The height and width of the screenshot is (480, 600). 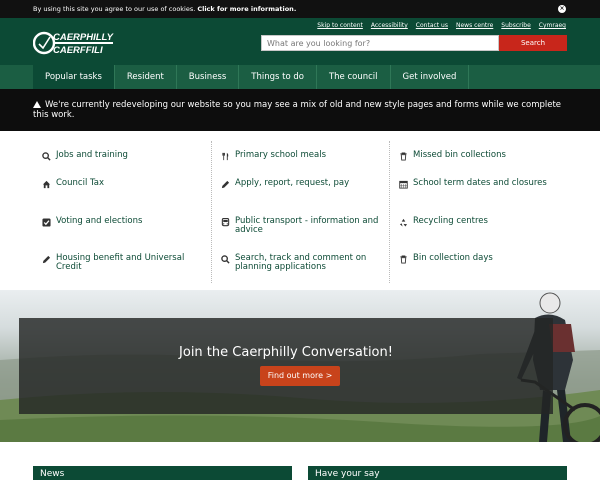 What do you see at coordinates (278, 77) in the screenshot?
I see `nav-things-to-do: Things to do` at bounding box center [278, 77].